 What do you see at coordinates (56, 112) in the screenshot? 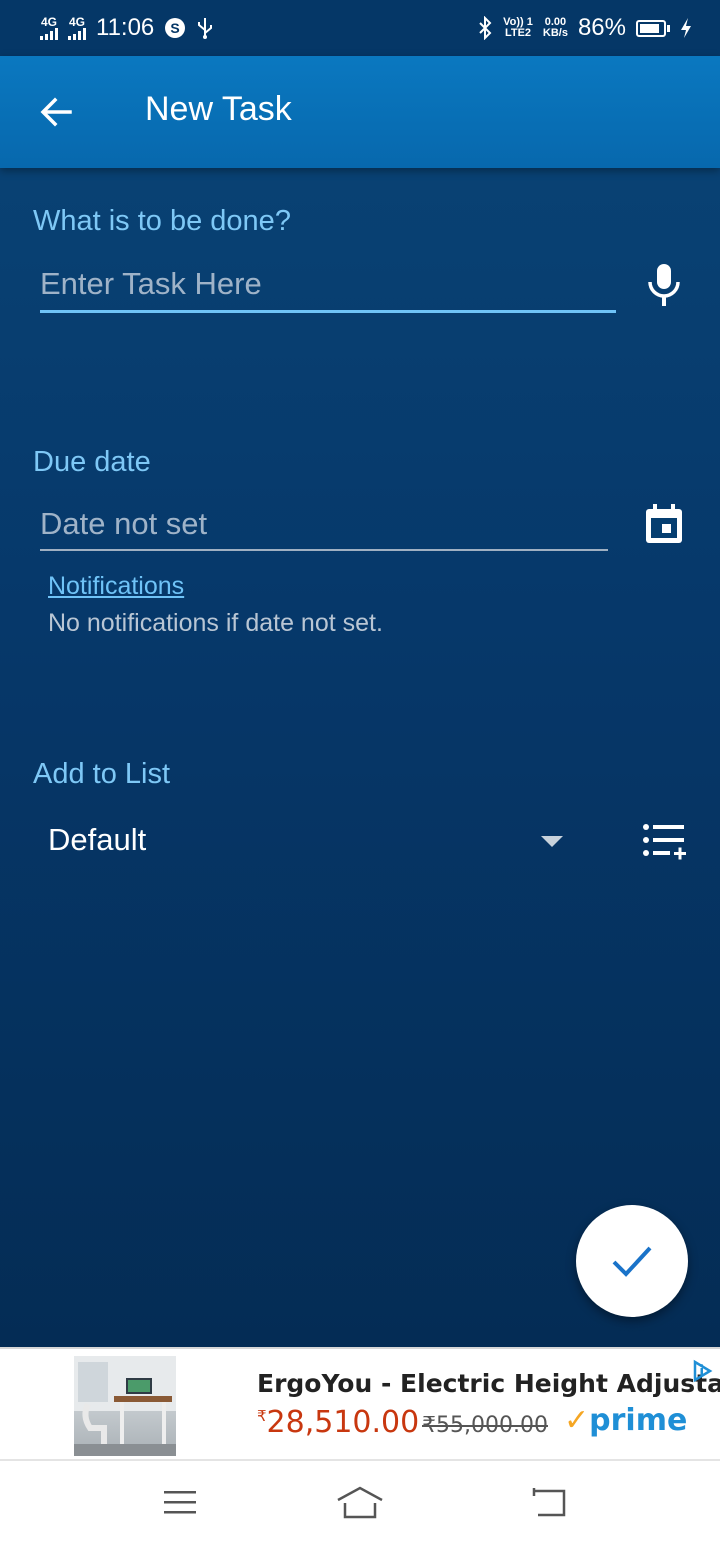
I see `back-arrow-icon` at bounding box center [56, 112].